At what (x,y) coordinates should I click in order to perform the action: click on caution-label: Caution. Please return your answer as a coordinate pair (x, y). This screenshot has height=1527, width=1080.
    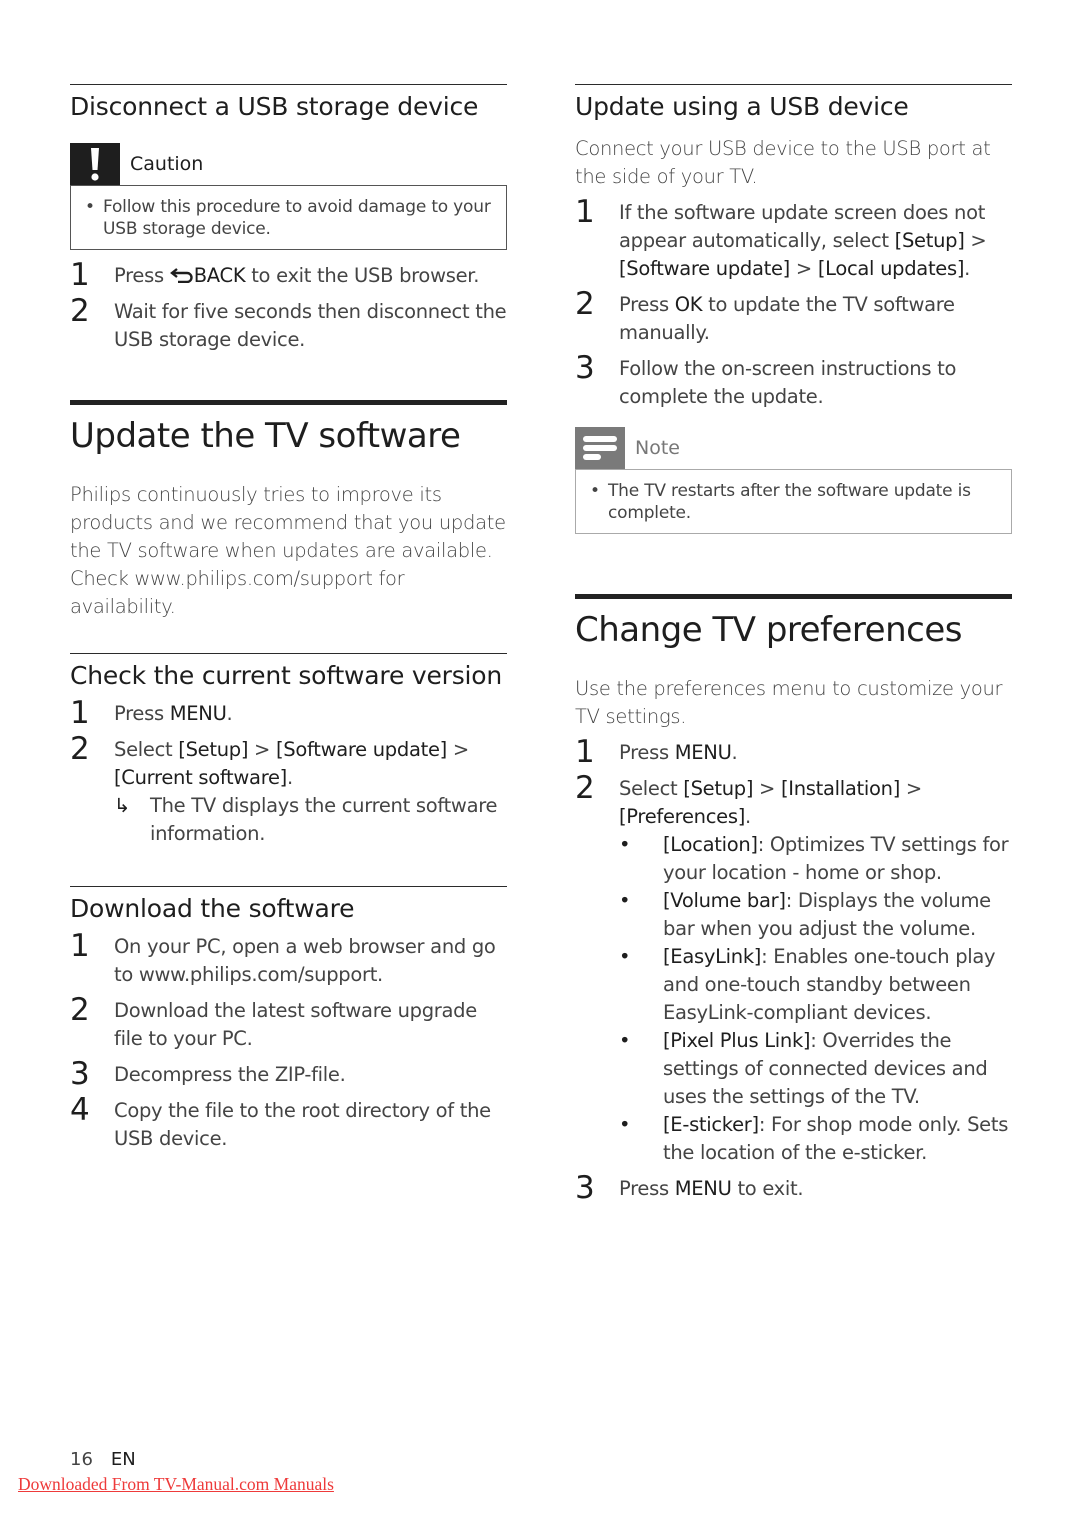
    Looking at the image, I should click on (167, 164).